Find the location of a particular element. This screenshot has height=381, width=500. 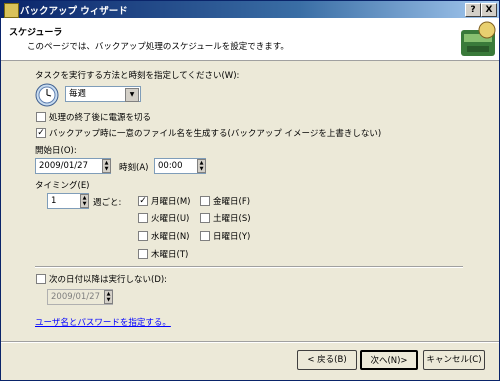

footer-divider is located at coordinates (250, 342).